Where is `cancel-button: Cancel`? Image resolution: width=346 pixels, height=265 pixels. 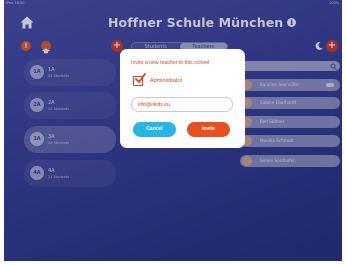
cancel-button: Cancel is located at coordinates (154, 129).